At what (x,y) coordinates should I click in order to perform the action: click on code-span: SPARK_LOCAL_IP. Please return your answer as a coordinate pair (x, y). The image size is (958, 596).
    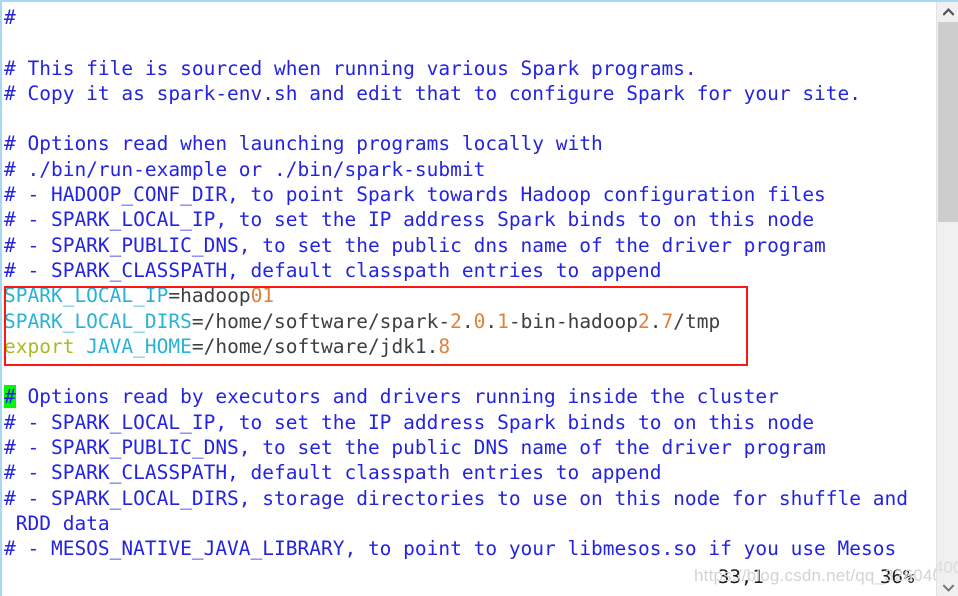
    Looking at the image, I should click on (86, 296).